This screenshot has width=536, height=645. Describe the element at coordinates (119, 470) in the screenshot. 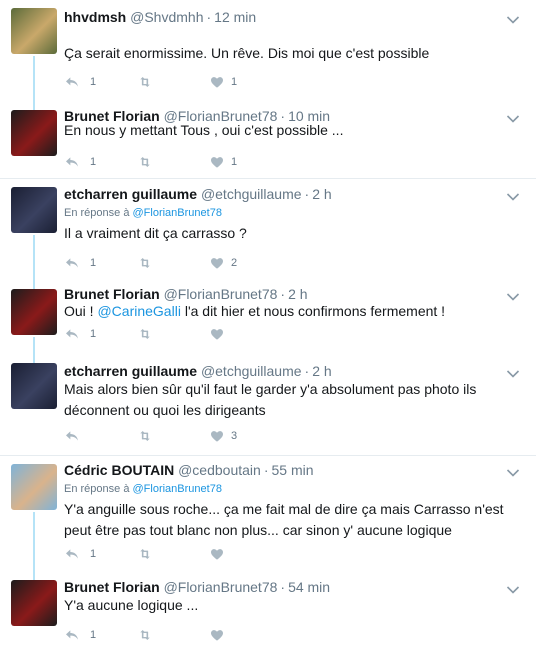

I see `display-name: Cédric BOUTAIN` at that location.